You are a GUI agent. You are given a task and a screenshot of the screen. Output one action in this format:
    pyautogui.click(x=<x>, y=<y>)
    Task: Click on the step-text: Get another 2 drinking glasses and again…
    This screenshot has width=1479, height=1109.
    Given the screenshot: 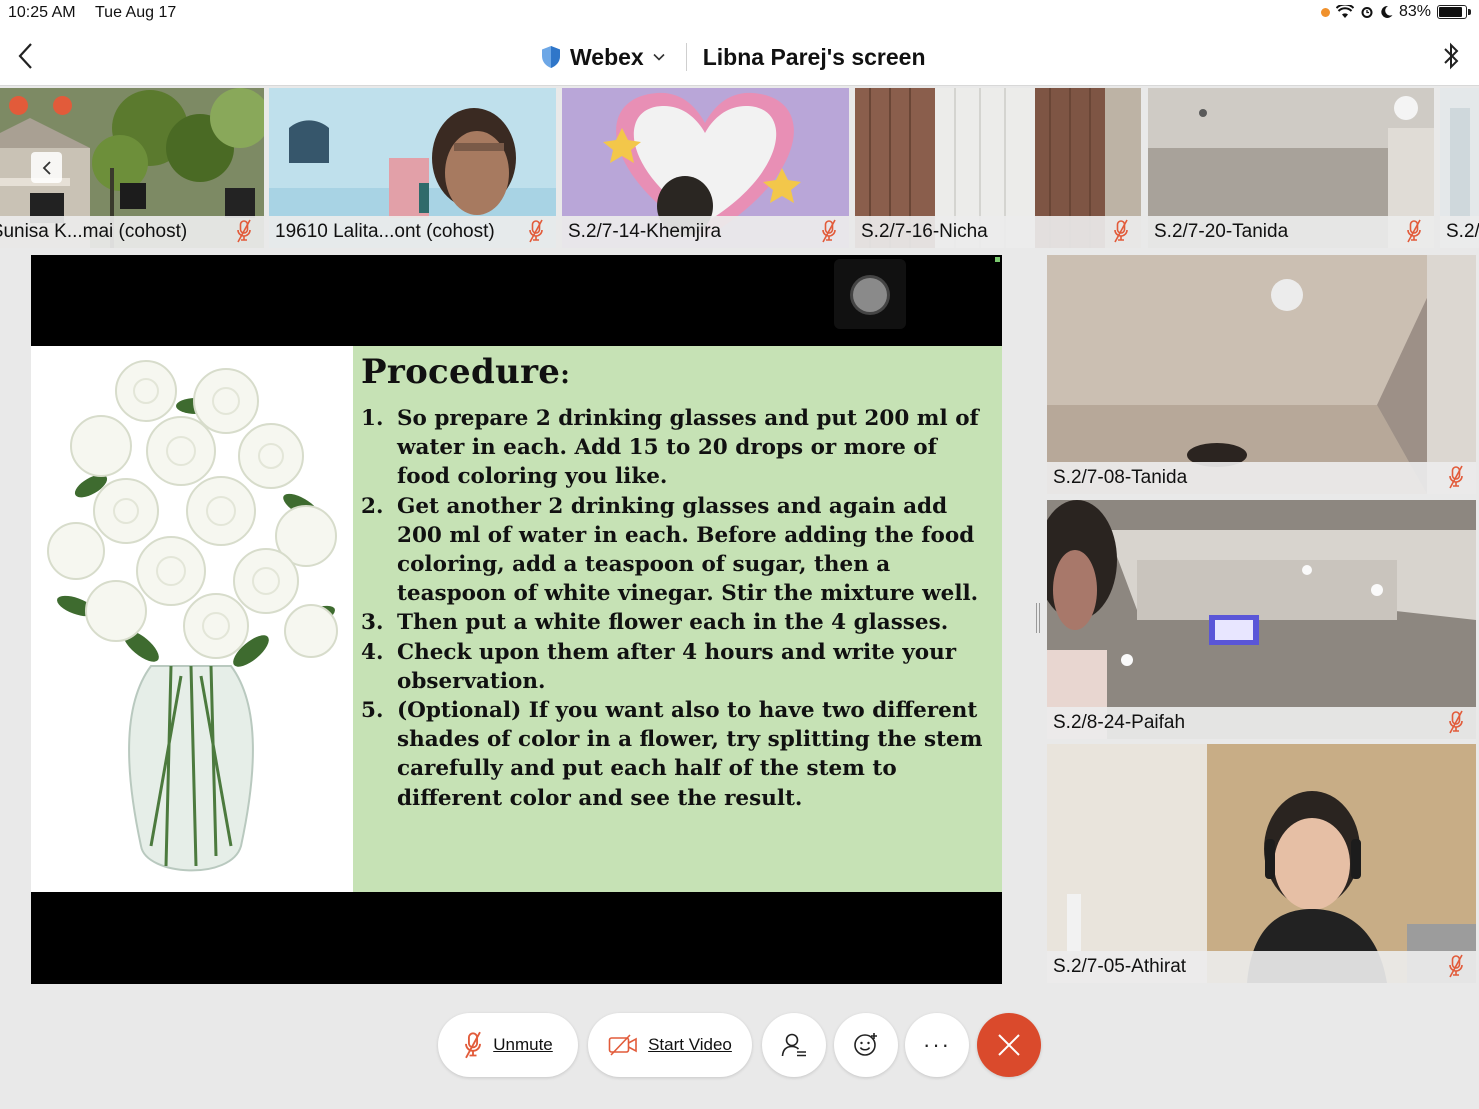 What is the action you would take?
    pyautogui.click(x=688, y=550)
    